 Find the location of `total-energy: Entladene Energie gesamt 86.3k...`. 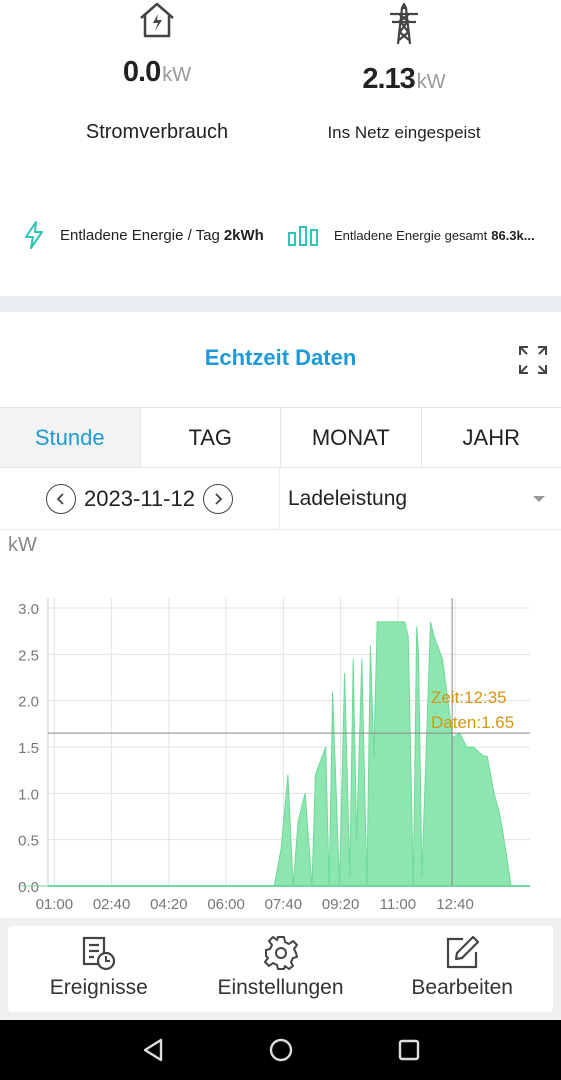

total-energy: Entladene Energie gesamt 86.3k... is located at coordinates (411, 235).